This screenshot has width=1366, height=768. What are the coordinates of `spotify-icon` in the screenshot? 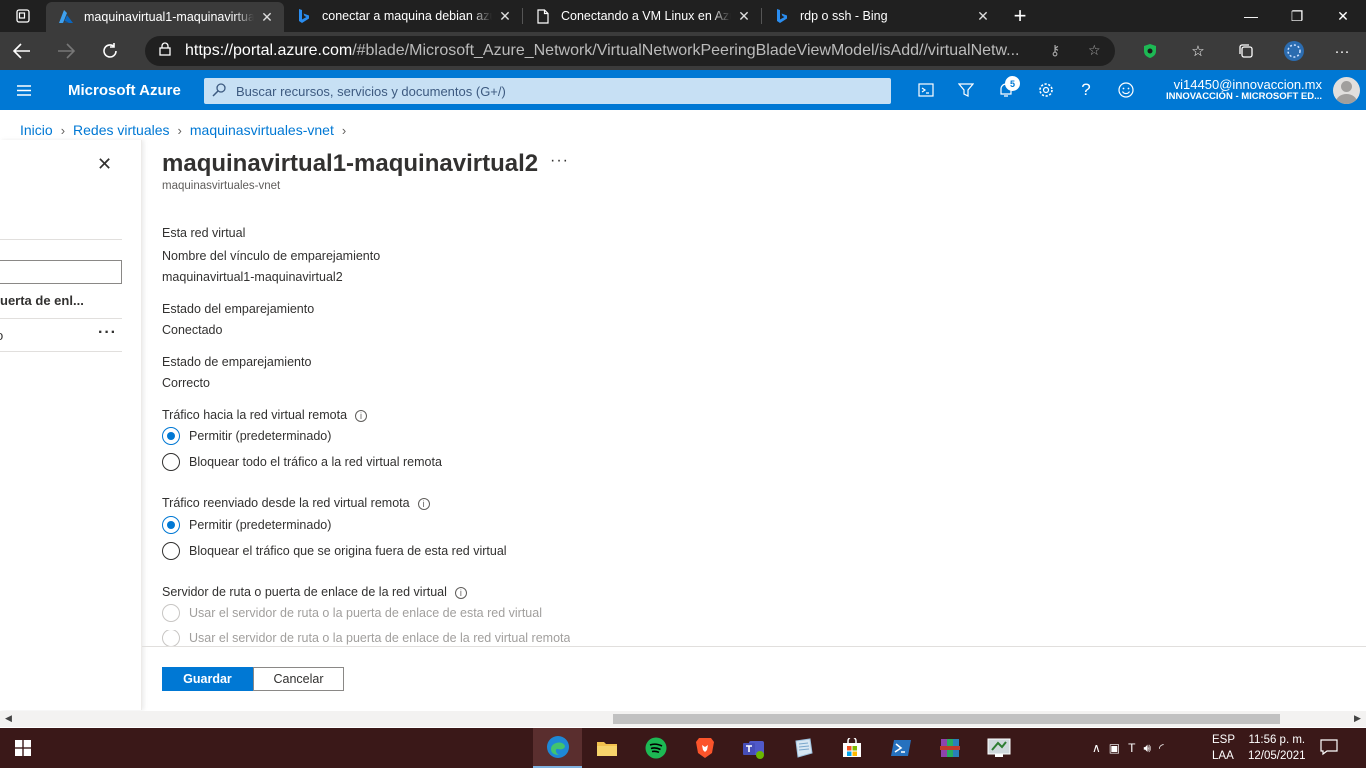 It's located at (655, 748).